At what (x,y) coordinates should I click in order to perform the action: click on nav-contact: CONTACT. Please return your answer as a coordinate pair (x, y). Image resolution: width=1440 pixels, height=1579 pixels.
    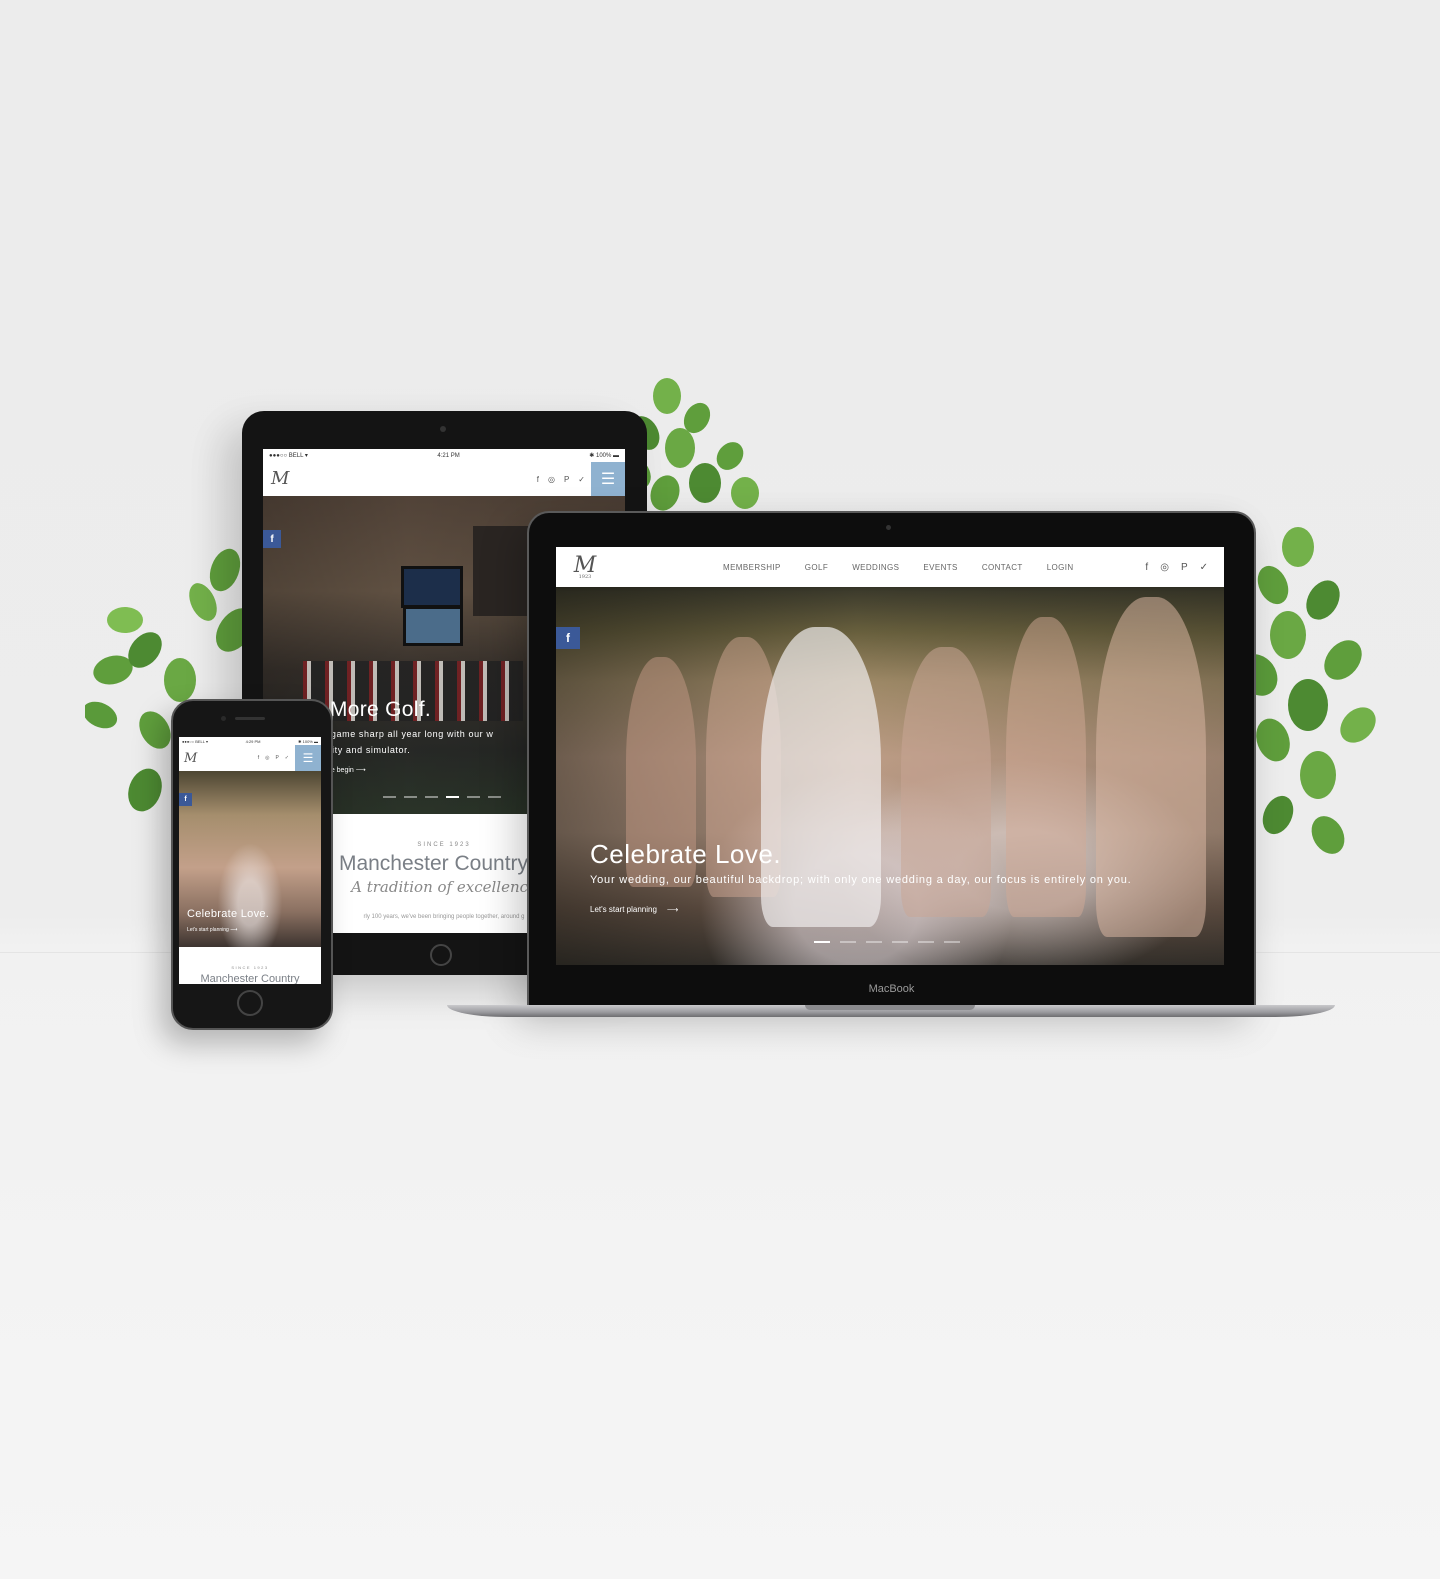
    Looking at the image, I should click on (1002, 567).